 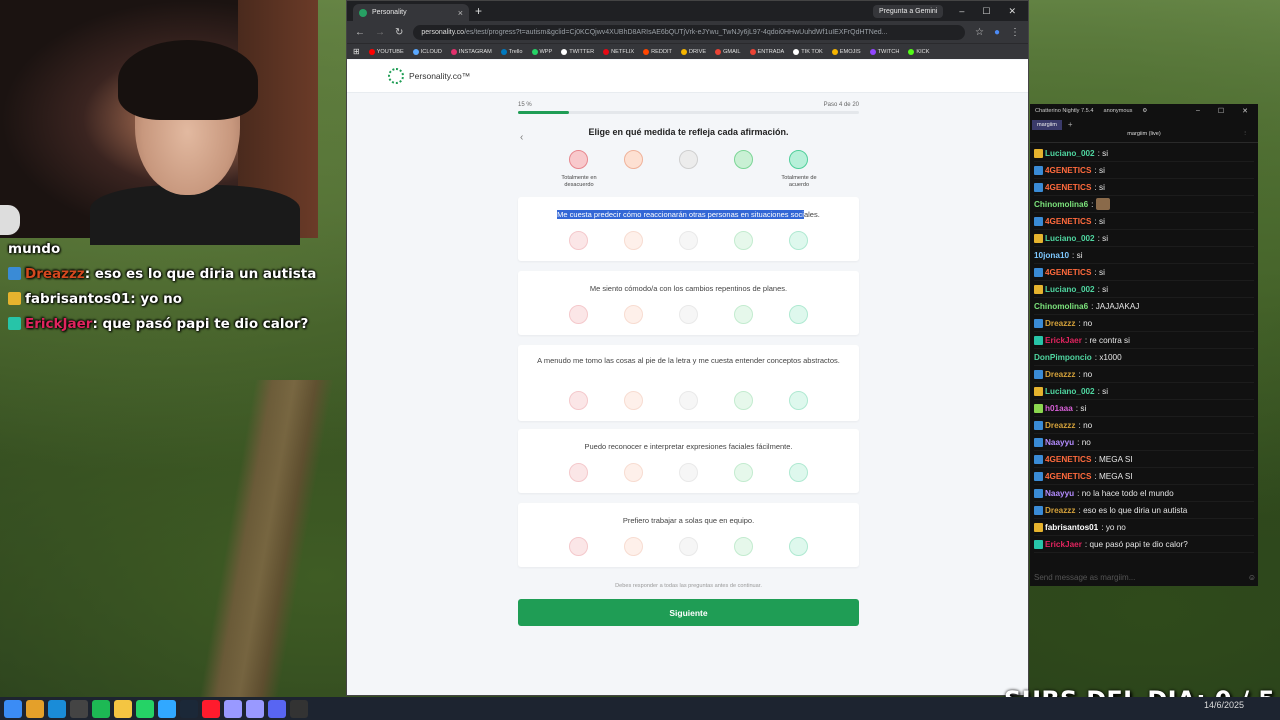 I want to click on spotify-icon, so click(x=101, y=708).